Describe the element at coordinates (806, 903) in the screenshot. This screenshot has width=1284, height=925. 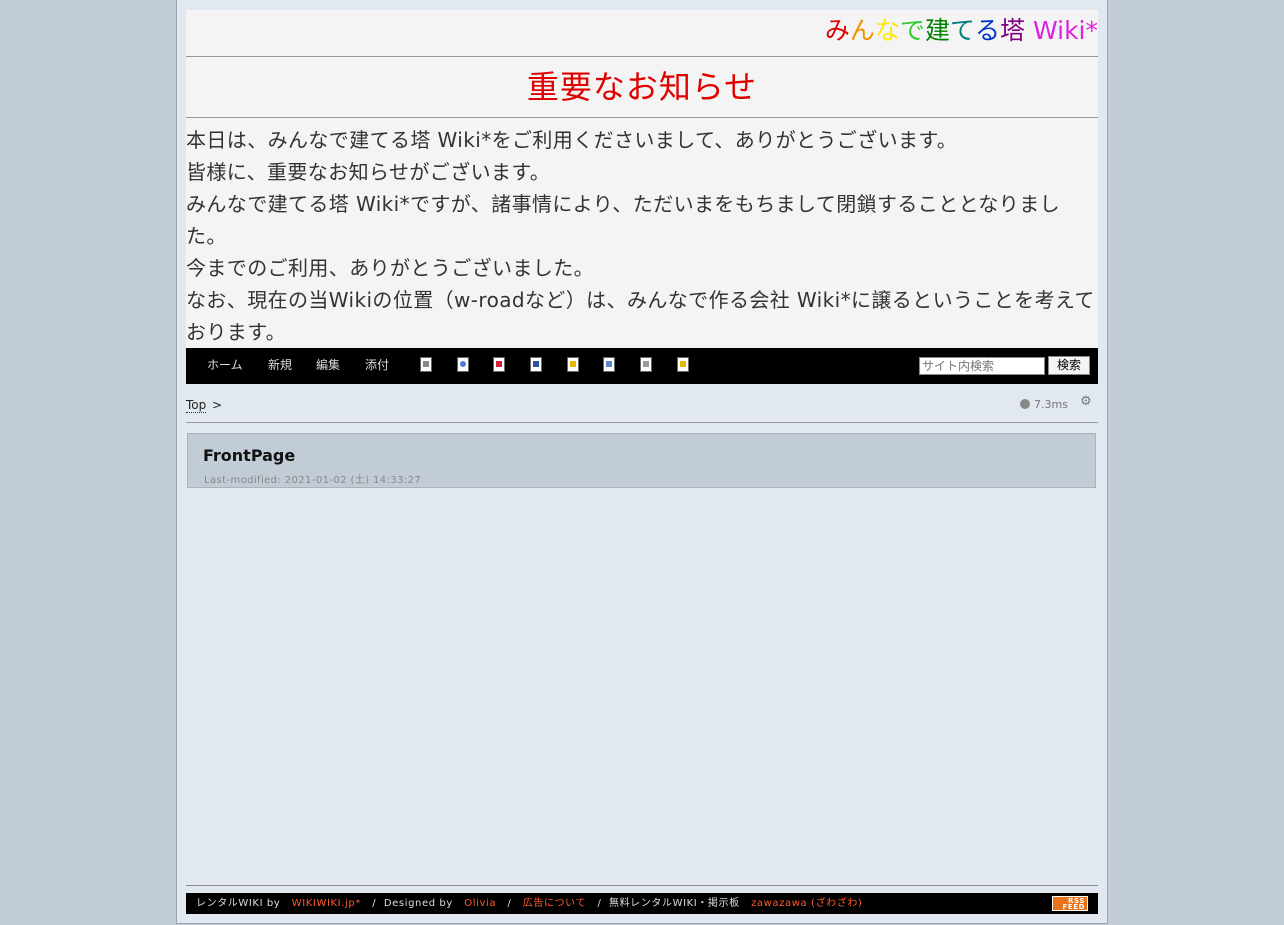
I see `zawazawa-link: zawazawa (ざわざわ)` at that location.